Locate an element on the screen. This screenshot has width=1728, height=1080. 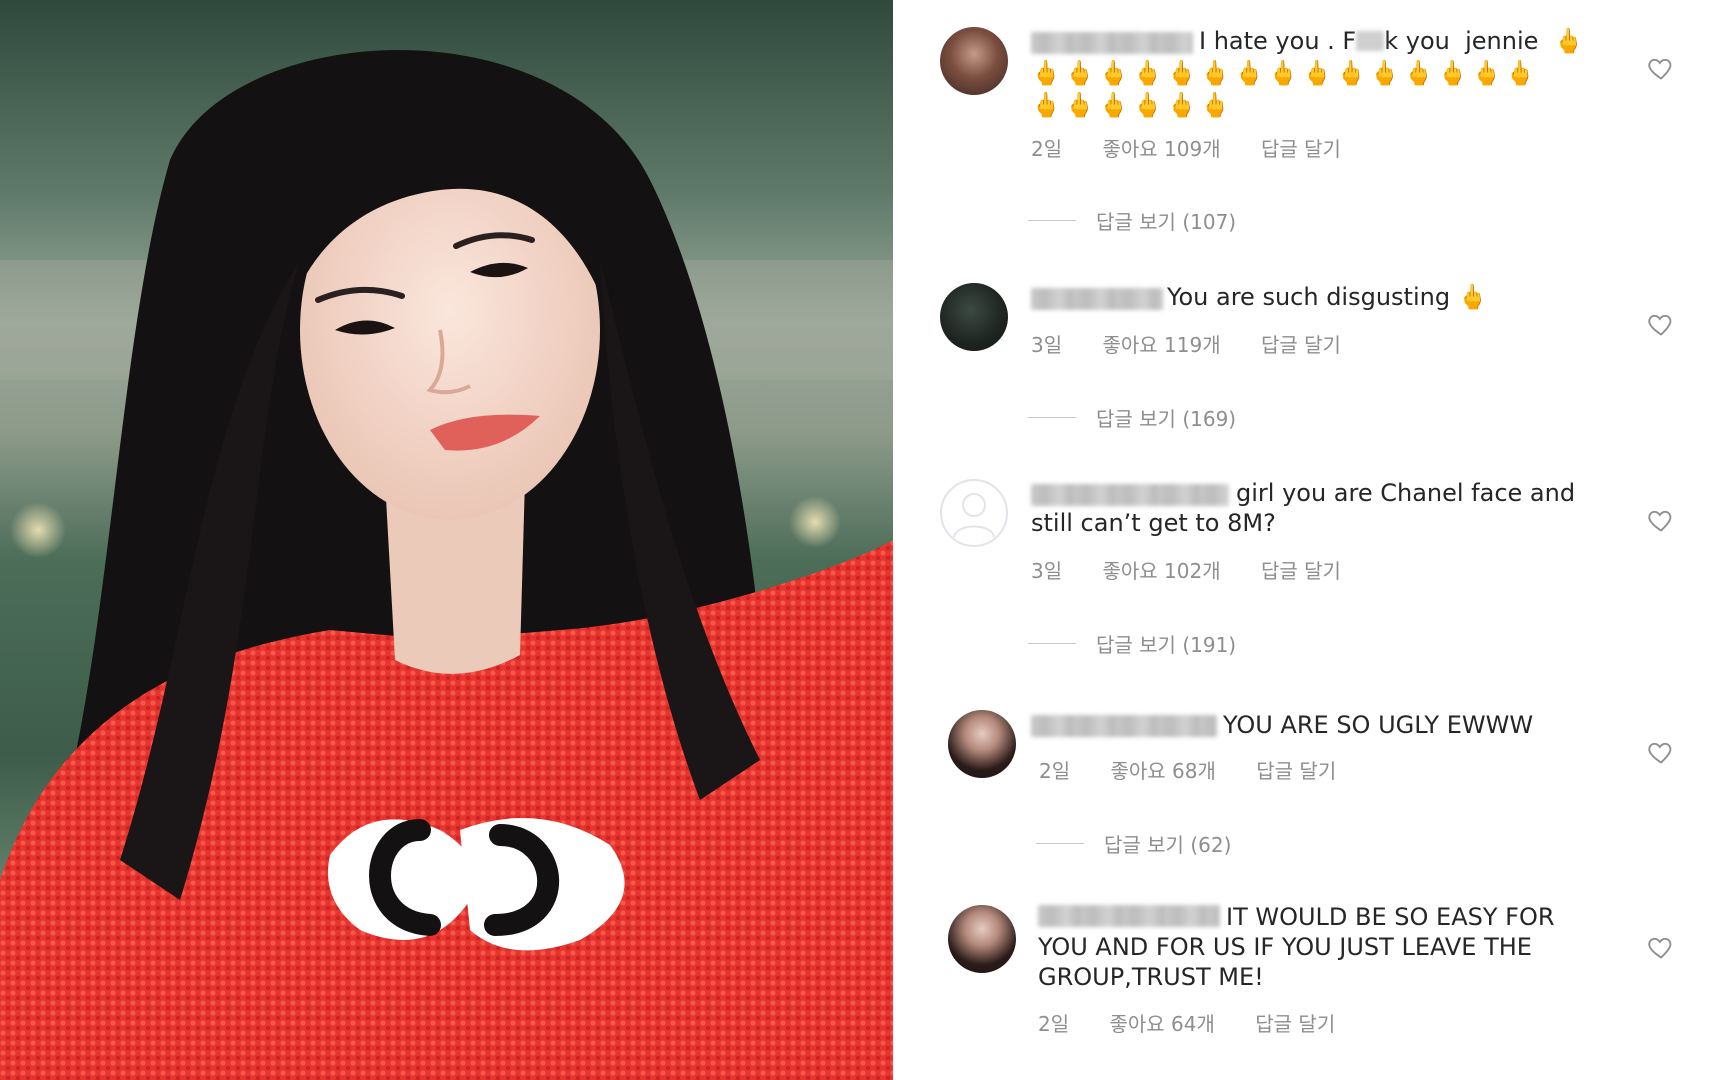
comment-meta: 3일 좋아요 102개 답글 달기 is located at coordinates (1203, 569).